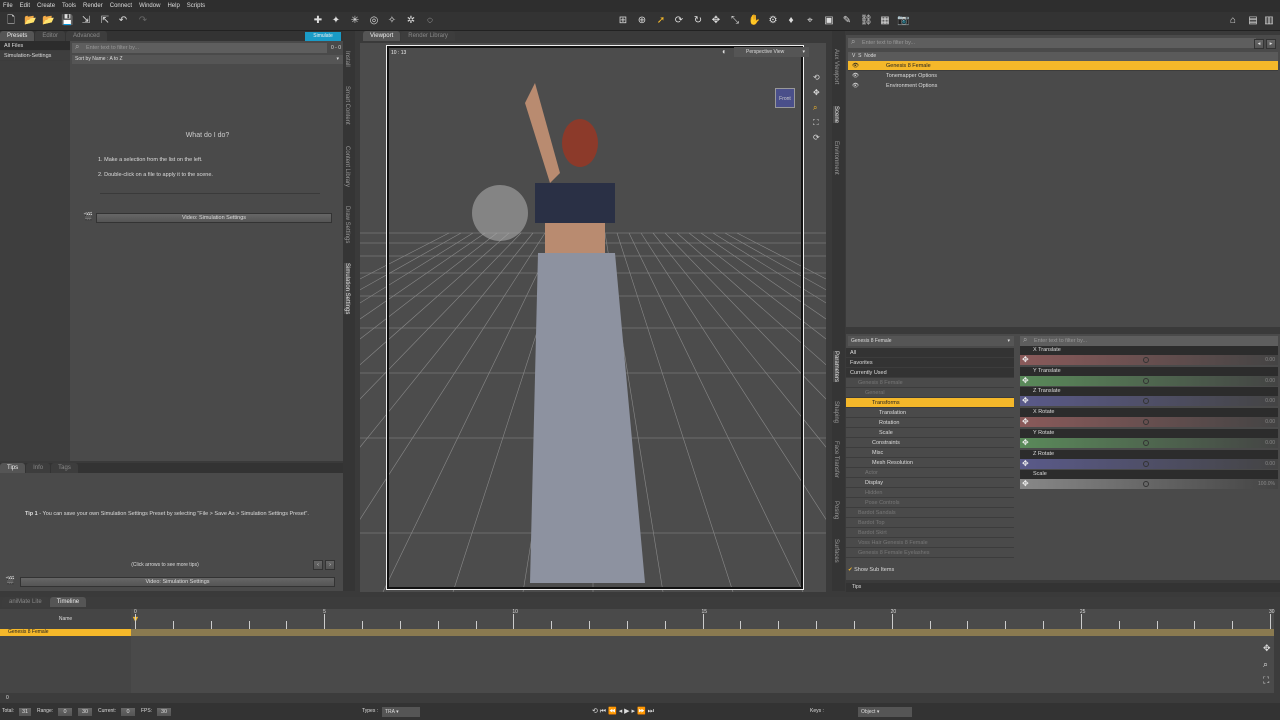  I want to click on property-group-item: Transforms, so click(930, 403).